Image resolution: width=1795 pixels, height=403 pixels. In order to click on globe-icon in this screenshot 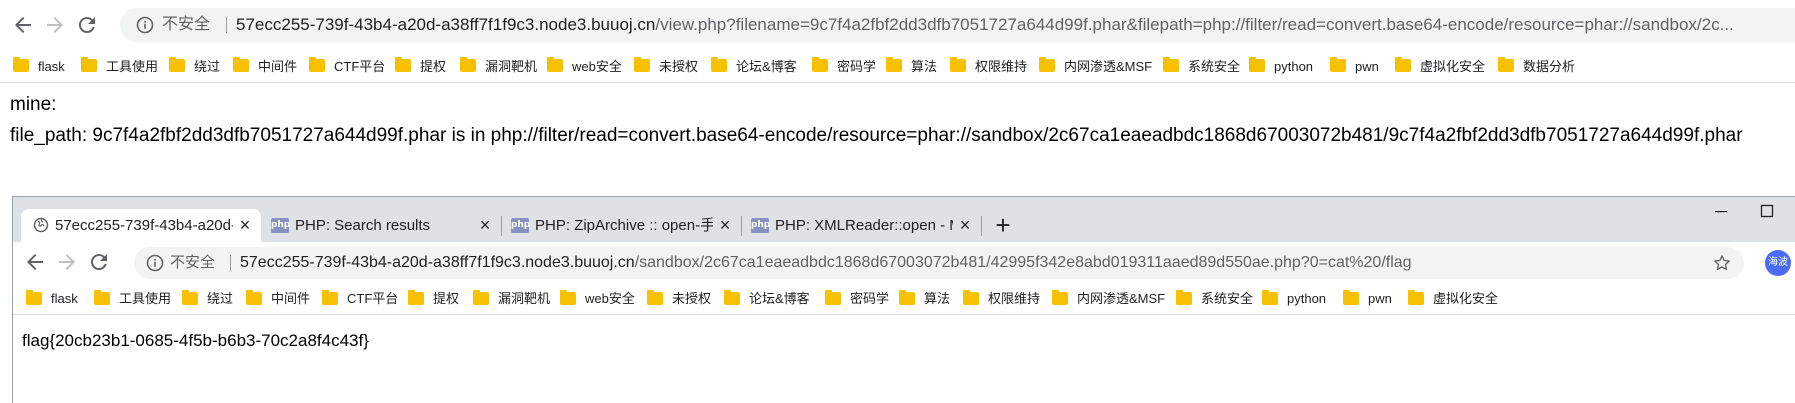, I will do `click(41, 225)`.